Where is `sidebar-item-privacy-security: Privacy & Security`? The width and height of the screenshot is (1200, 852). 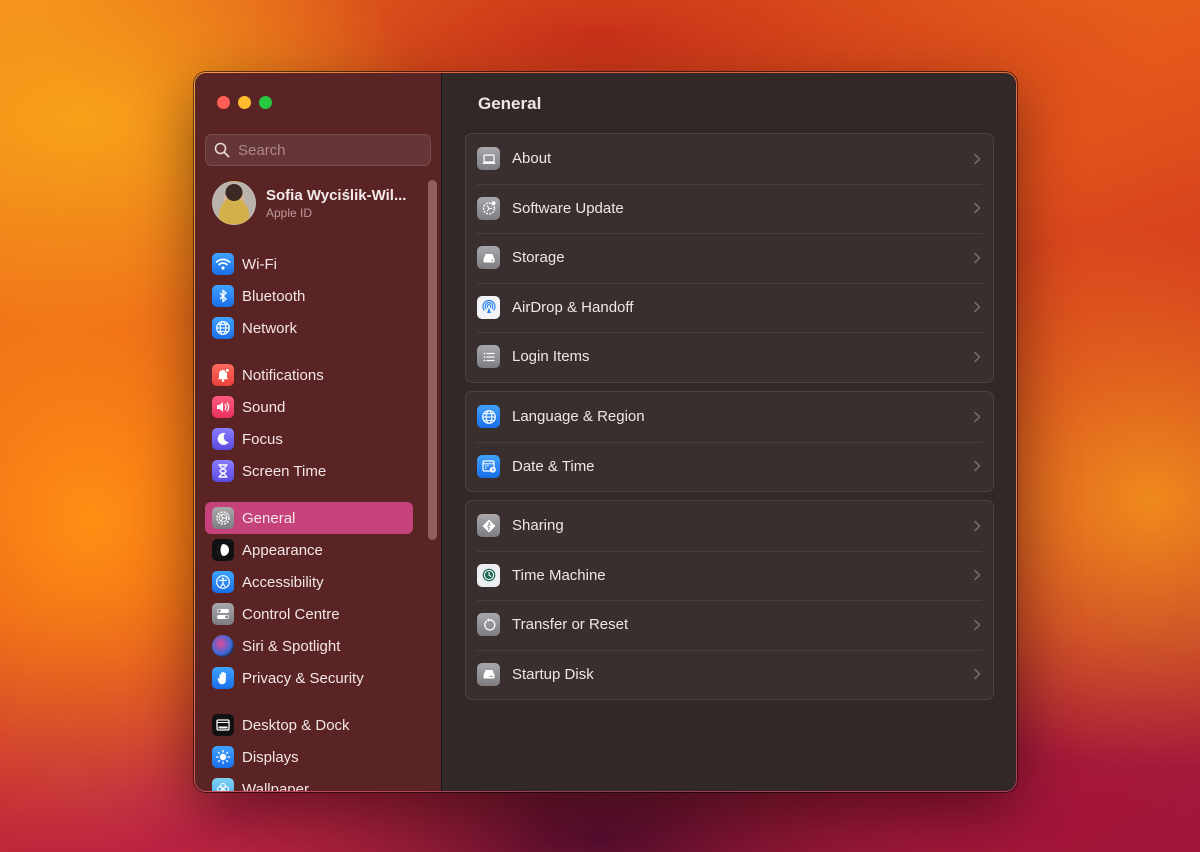 sidebar-item-privacy-security: Privacy & Security is located at coordinates (309, 678).